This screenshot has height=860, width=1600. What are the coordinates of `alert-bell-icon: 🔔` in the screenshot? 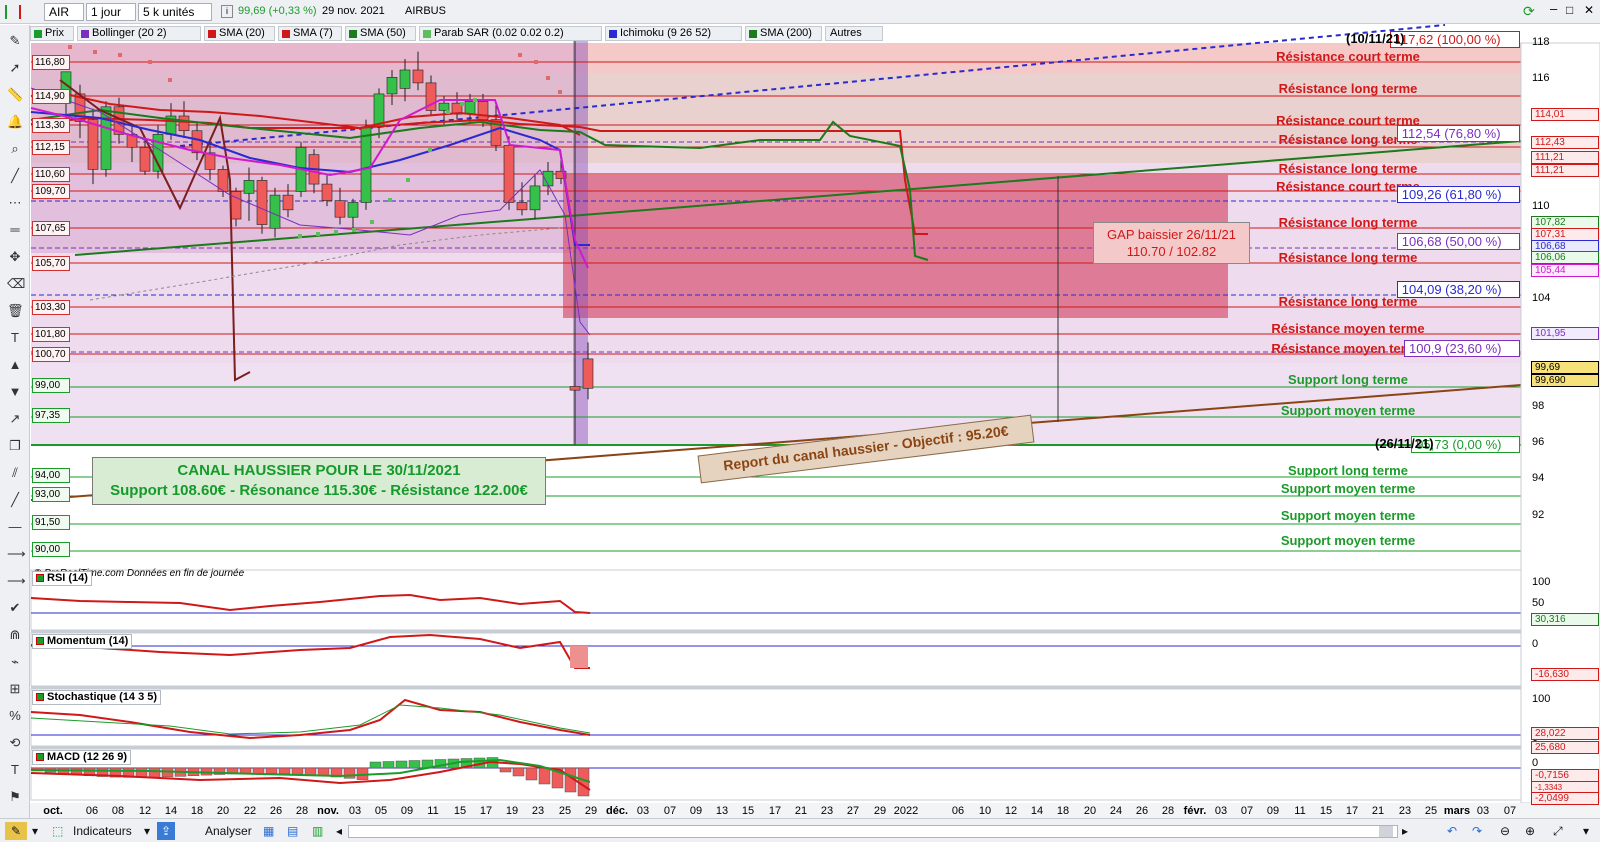 It's located at (15, 122).